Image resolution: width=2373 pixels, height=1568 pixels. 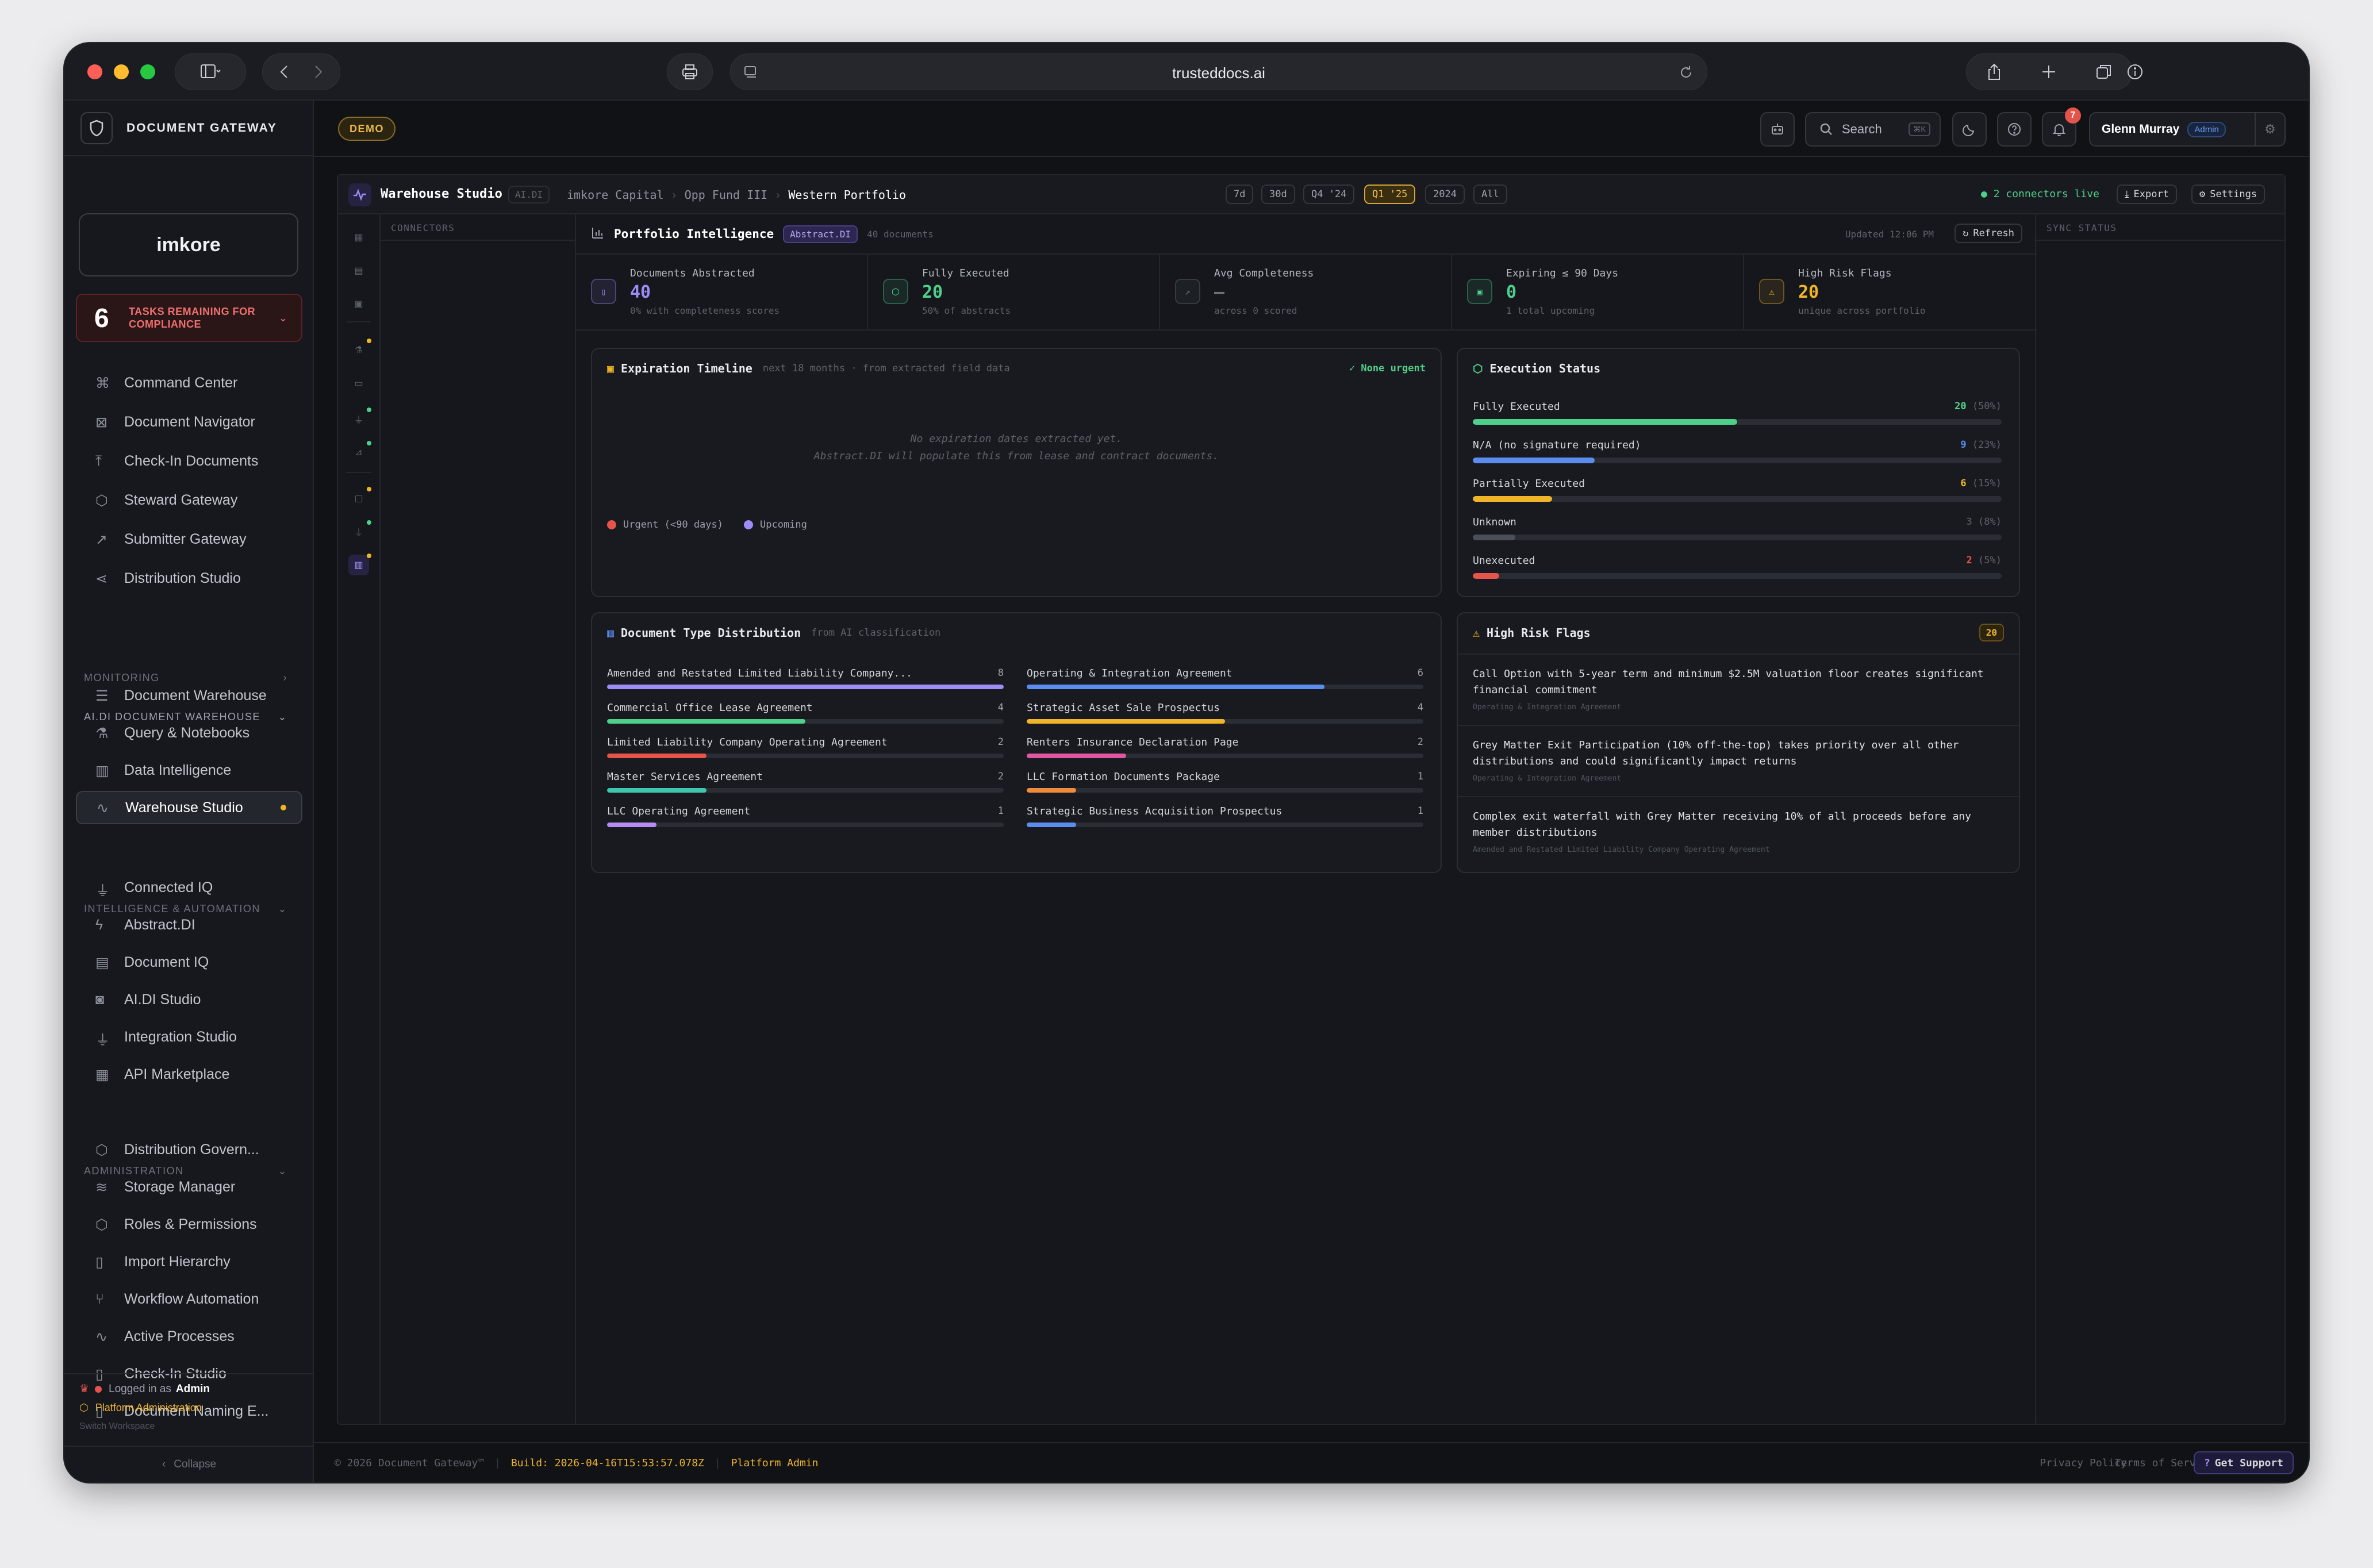 What do you see at coordinates (189, 808) in the screenshot?
I see `sidebar-item: ∿ Warehouse Studio` at bounding box center [189, 808].